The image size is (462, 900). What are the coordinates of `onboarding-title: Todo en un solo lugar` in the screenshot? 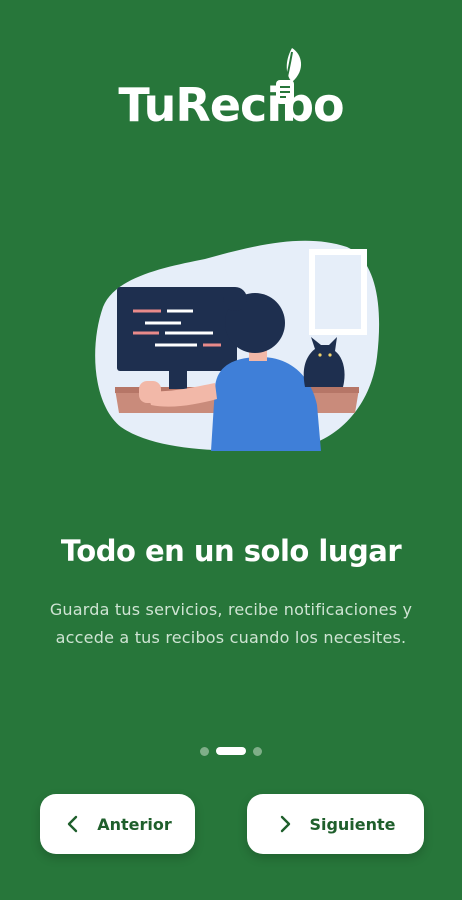 It's located at (231, 551).